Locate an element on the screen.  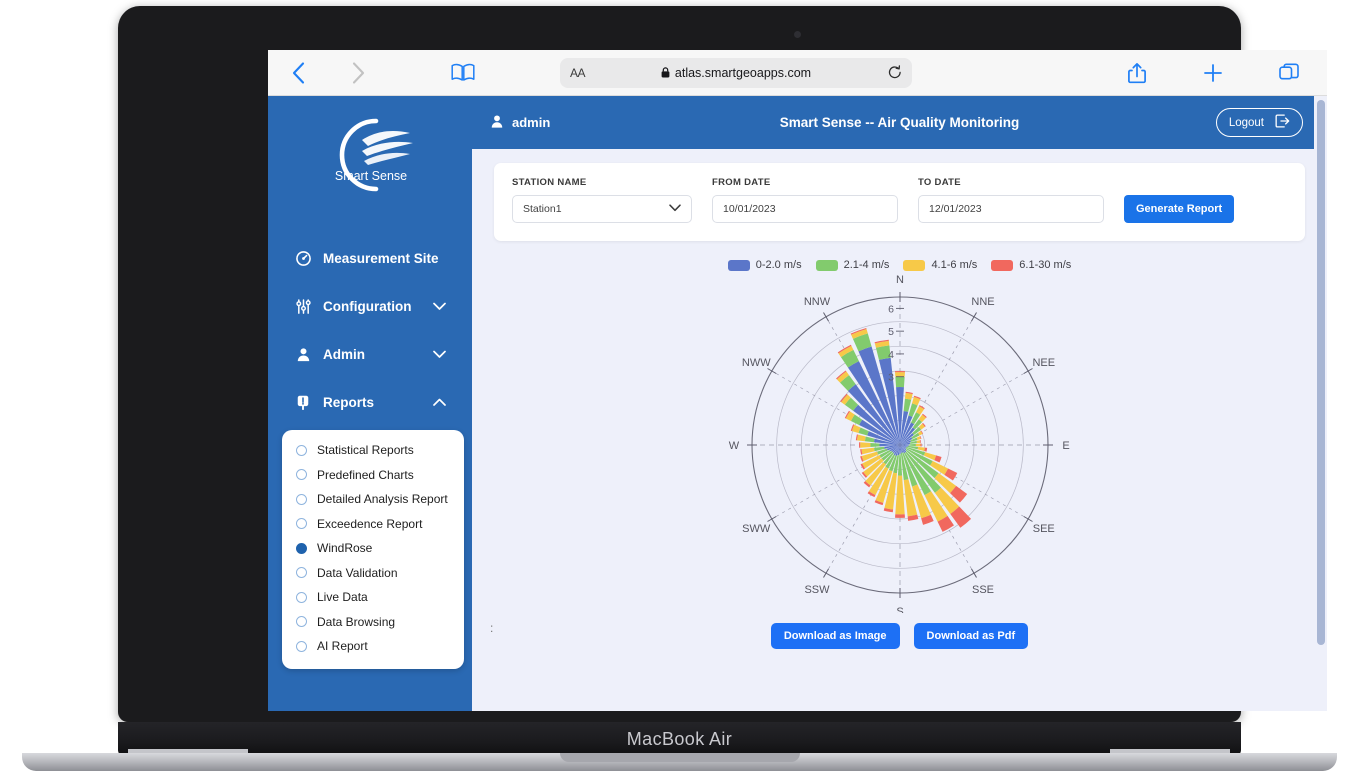
back-button is located at coordinates (298, 72).